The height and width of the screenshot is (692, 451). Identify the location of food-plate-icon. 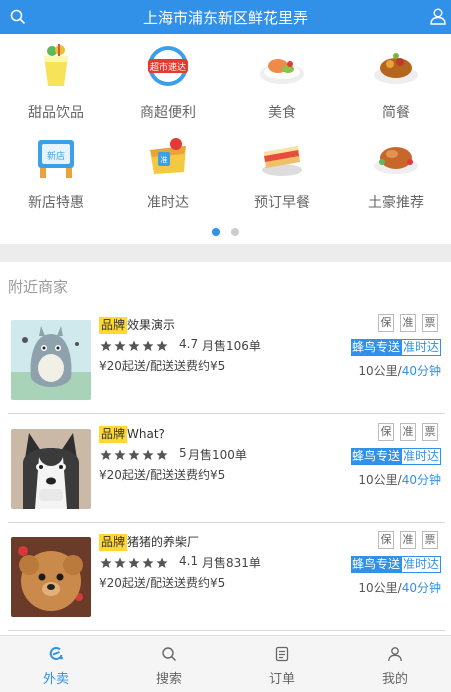
(282, 66).